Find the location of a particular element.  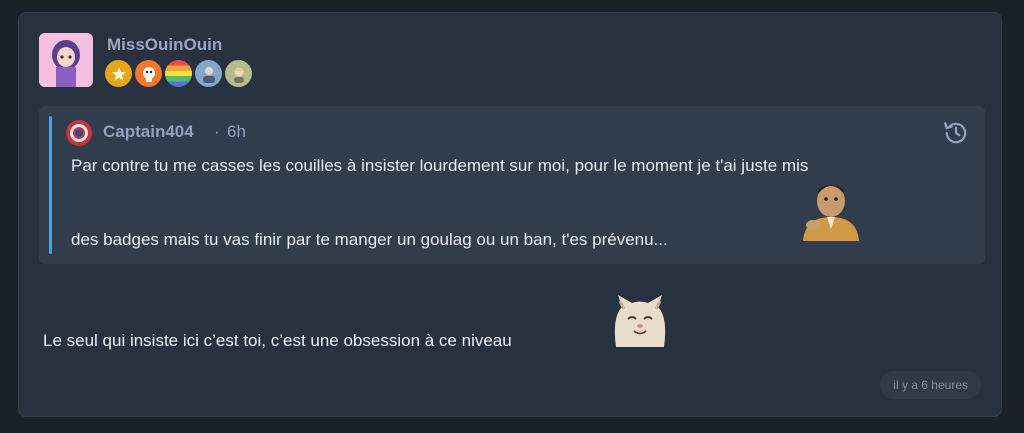

quoted-time: 6h is located at coordinates (236, 131).